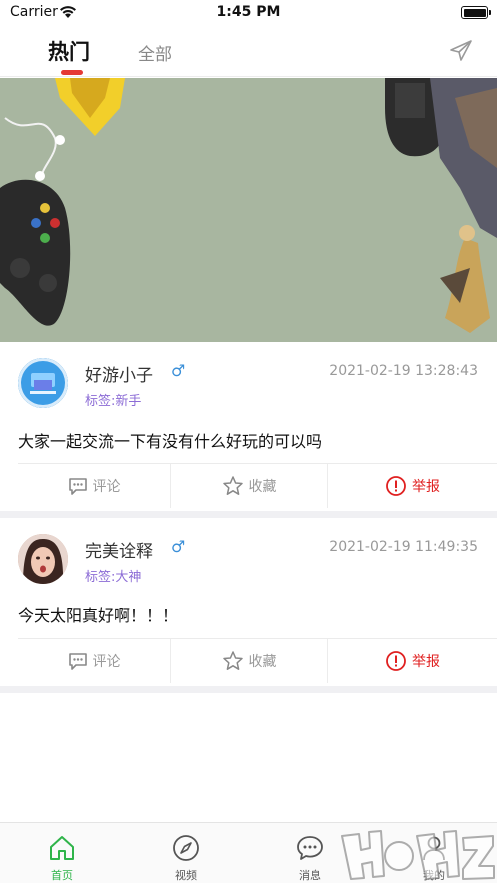 This screenshot has height=883, width=497. Describe the element at coordinates (461, 51) in the screenshot. I see `paper-plane-icon` at that location.